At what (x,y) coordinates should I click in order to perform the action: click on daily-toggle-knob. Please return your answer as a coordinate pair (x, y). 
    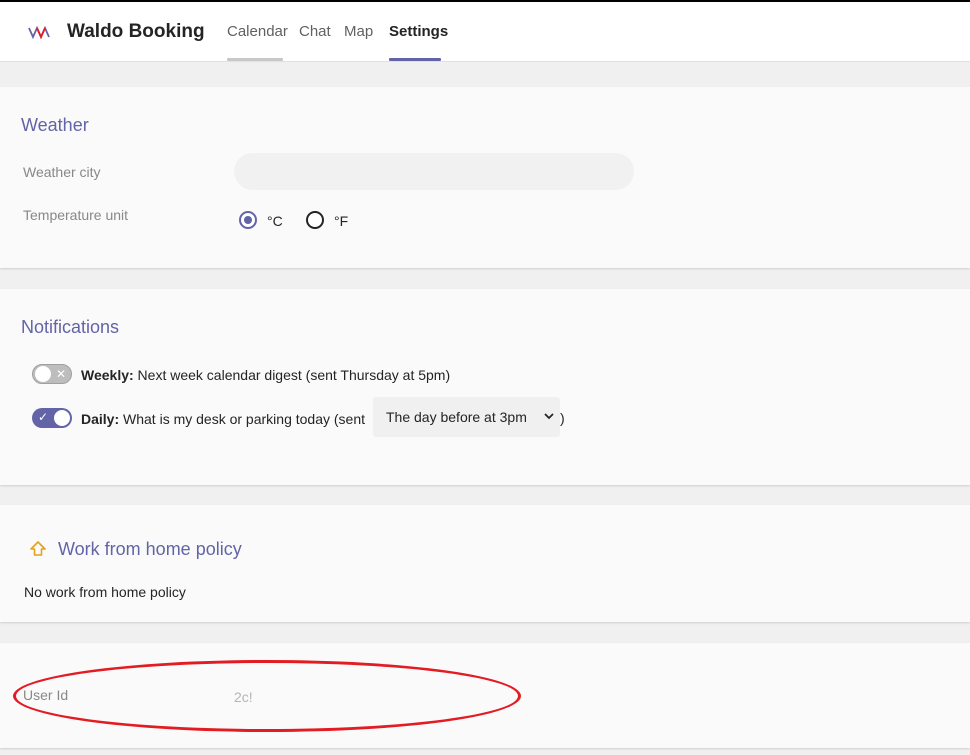
    Looking at the image, I should click on (62, 418).